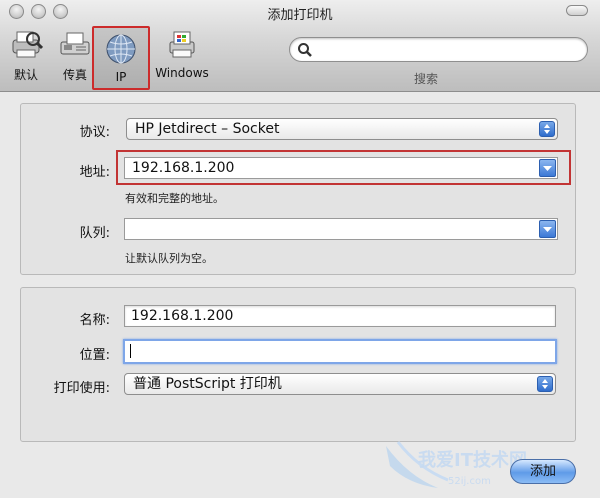 This screenshot has height=498, width=600. Describe the element at coordinates (94, 355) in the screenshot. I see `location-label: 位置:` at that location.